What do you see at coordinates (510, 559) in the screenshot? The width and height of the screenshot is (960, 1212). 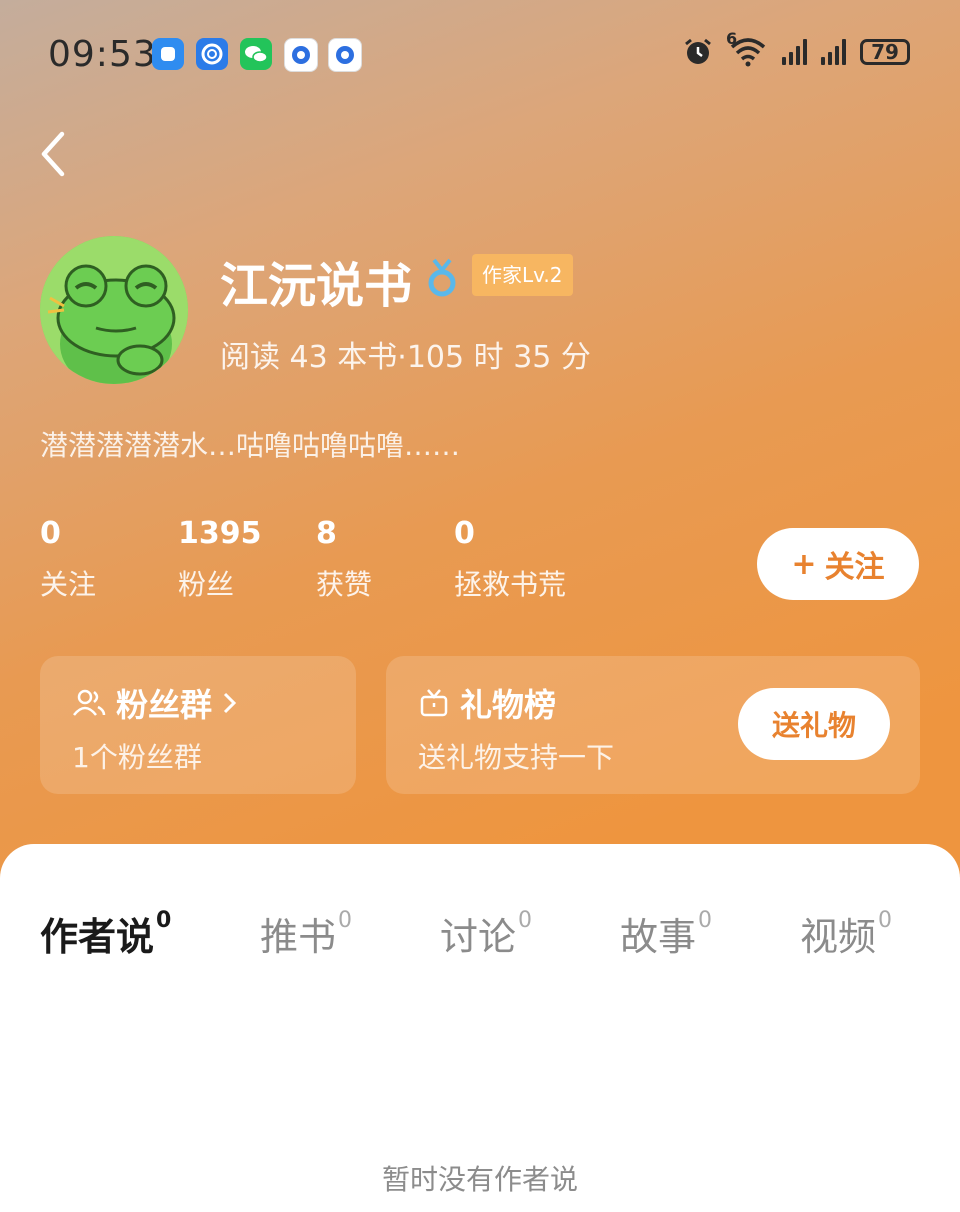 I see `stat-rescue: 0 拯救书荒` at bounding box center [510, 559].